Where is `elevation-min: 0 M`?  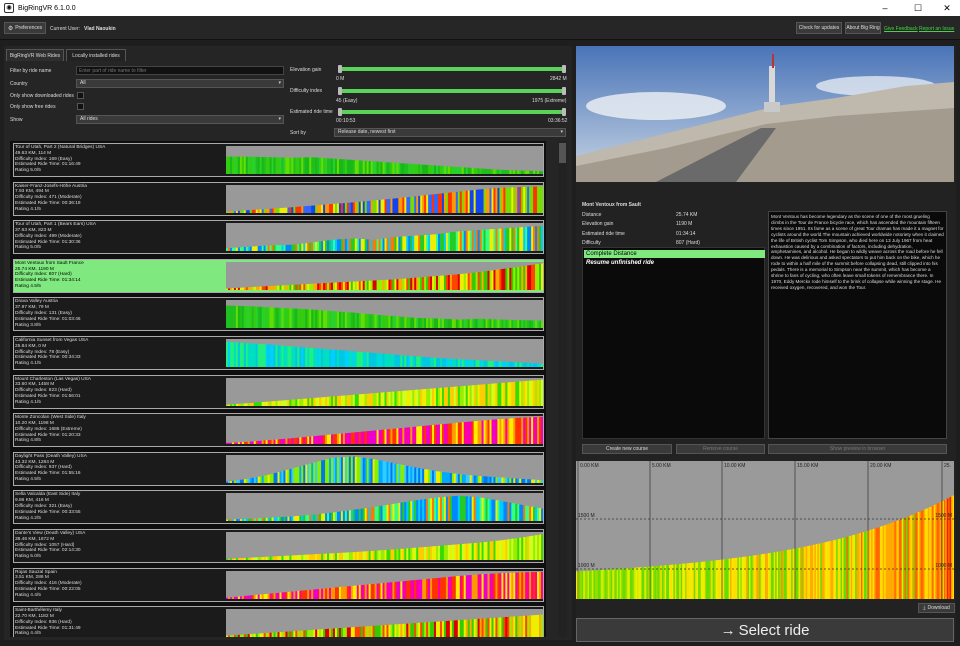
elevation-min: 0 M is located at coordinates (340, 79).